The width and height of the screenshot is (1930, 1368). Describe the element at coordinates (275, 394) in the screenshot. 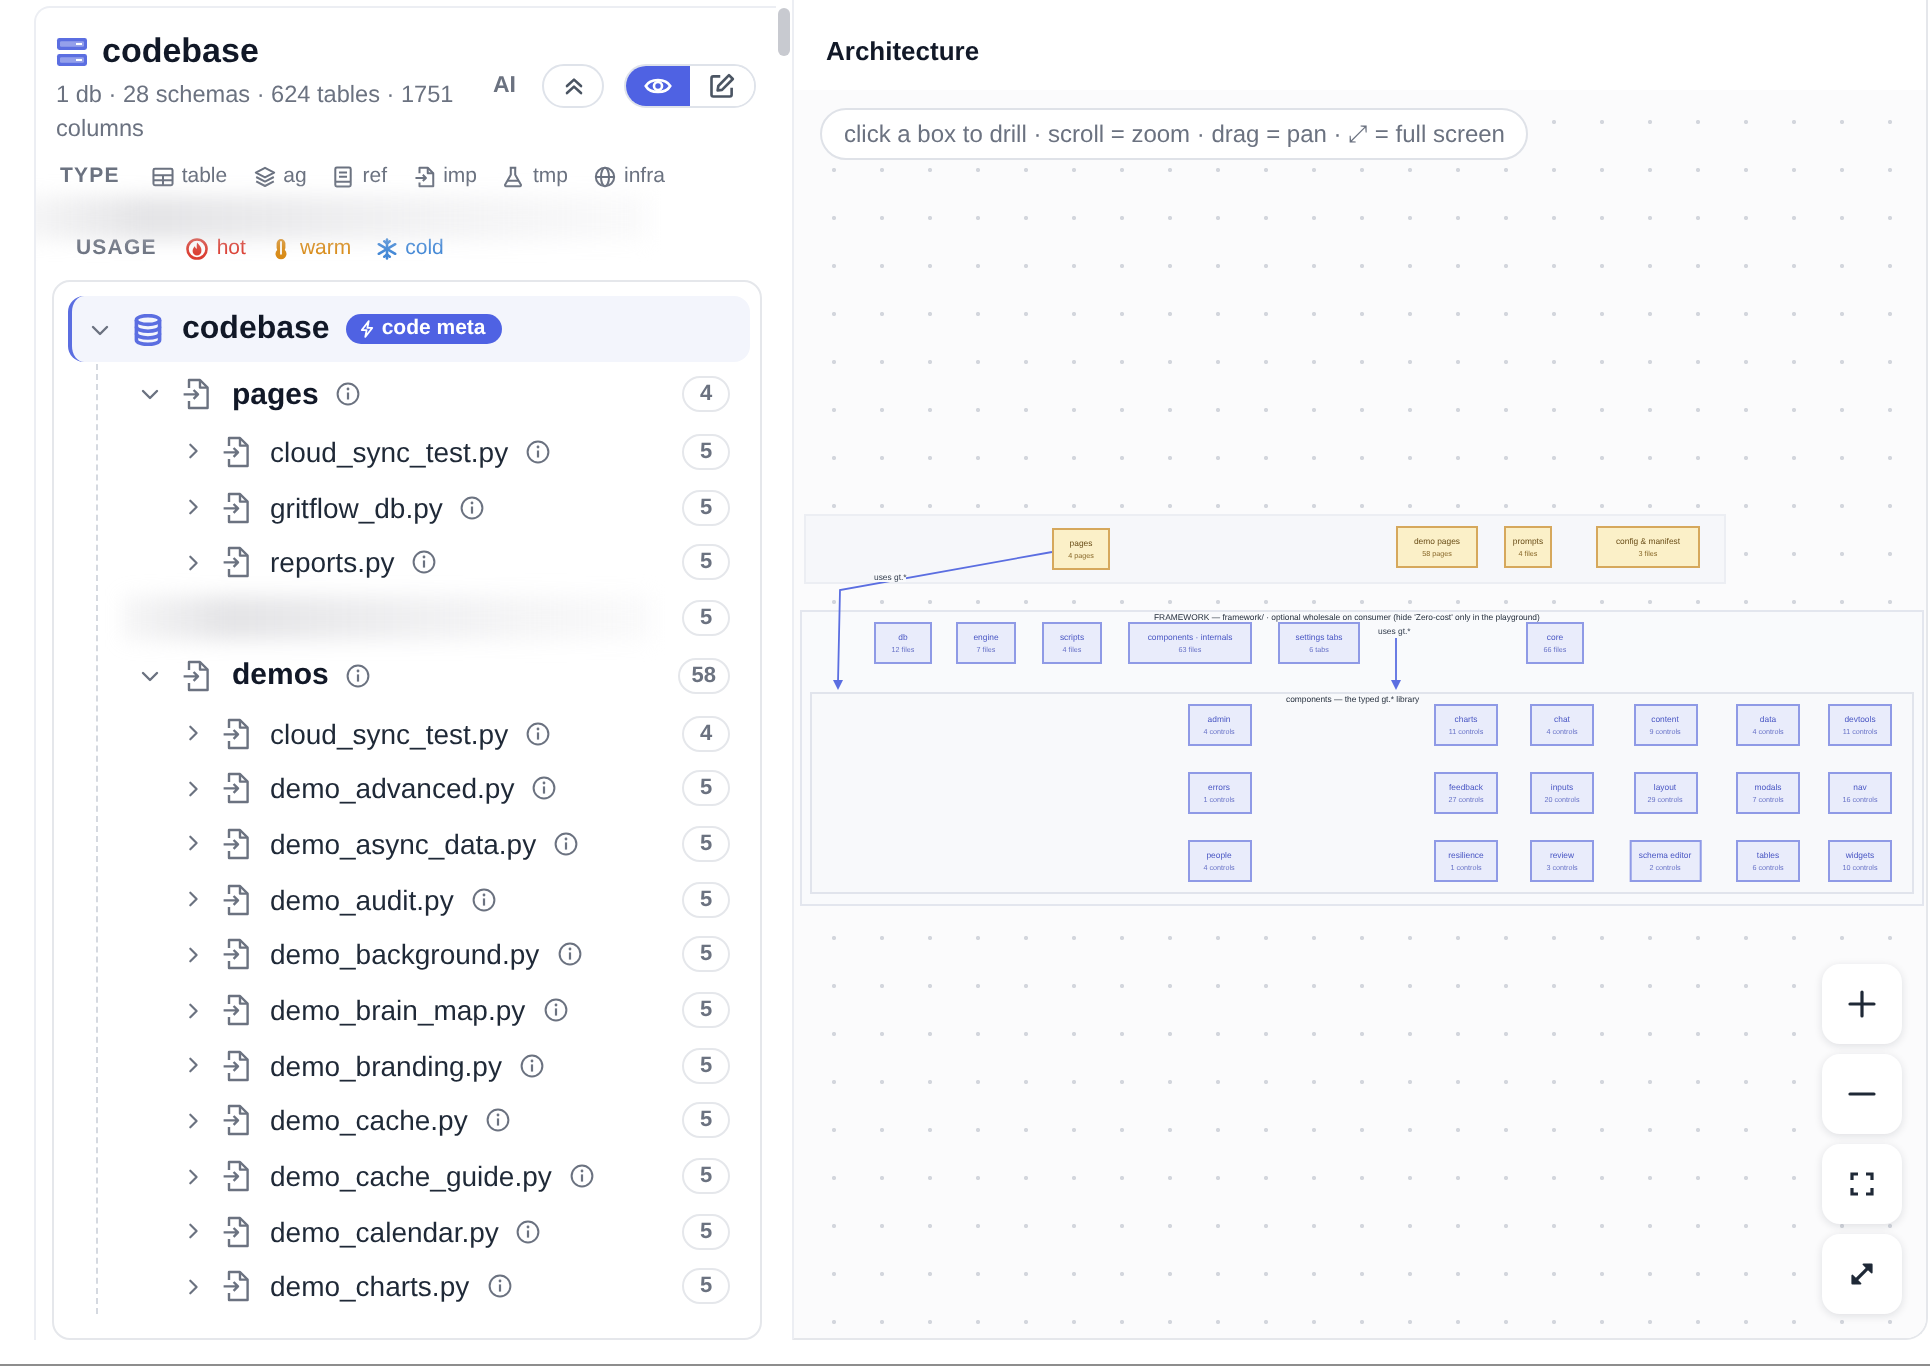

I see `tree-node-label: pages` at that location.